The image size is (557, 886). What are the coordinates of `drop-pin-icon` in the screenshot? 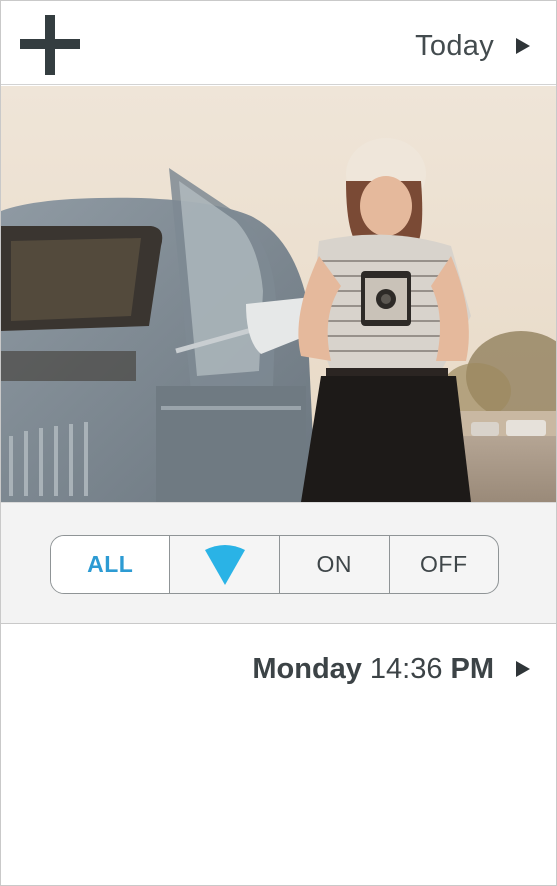 It's located at (224, 564).